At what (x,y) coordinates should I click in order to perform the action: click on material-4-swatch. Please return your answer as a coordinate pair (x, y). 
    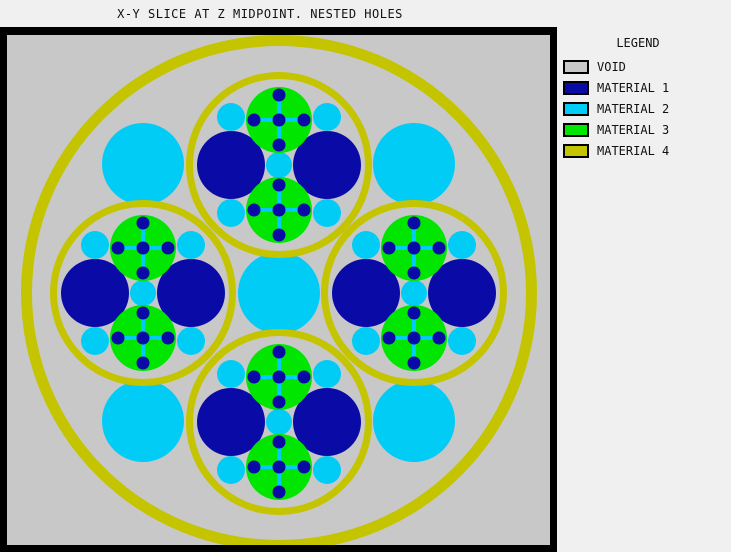
    Looking at the image, I should click on (576, 150).